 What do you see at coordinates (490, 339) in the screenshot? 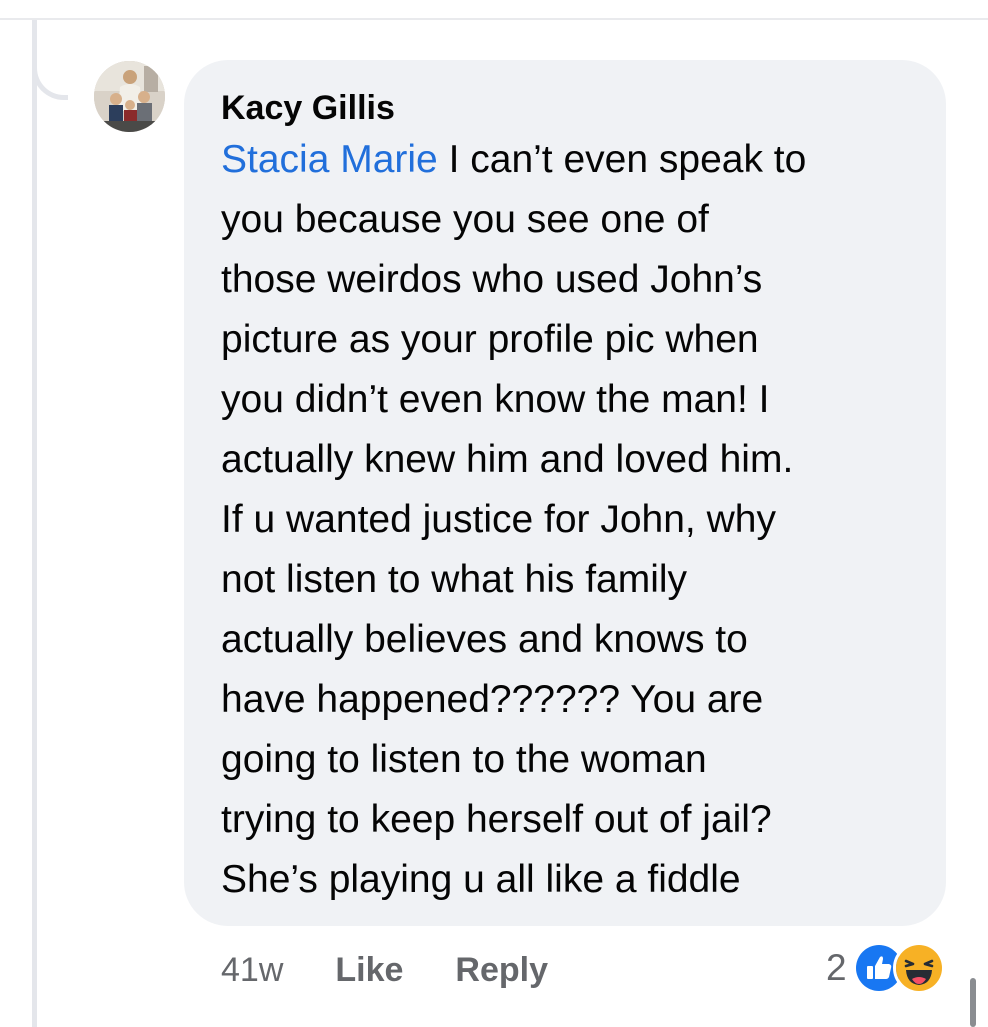
I see `comment-line: picture as your profile pic when` at bounding box center [490, 339].